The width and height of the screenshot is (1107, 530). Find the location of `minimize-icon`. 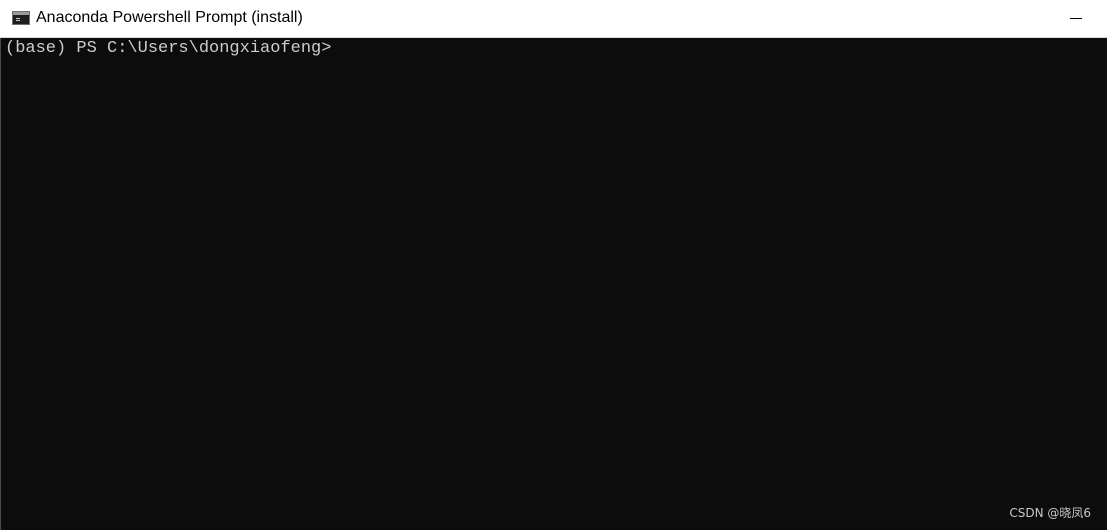

minimize-icon is located at coordinates (1076, 18).